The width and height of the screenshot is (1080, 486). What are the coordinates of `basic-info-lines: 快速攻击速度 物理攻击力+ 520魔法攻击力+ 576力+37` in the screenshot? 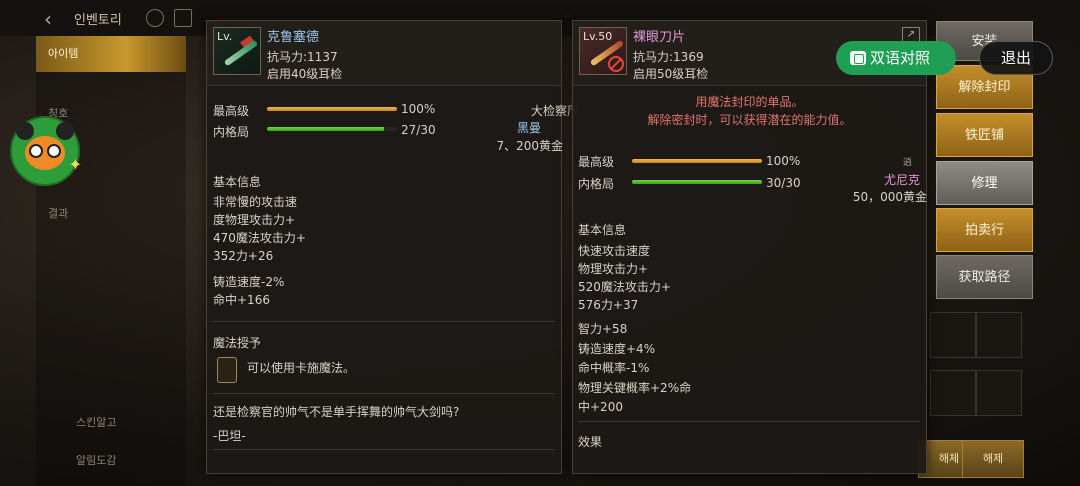 It's located at (624, 278).